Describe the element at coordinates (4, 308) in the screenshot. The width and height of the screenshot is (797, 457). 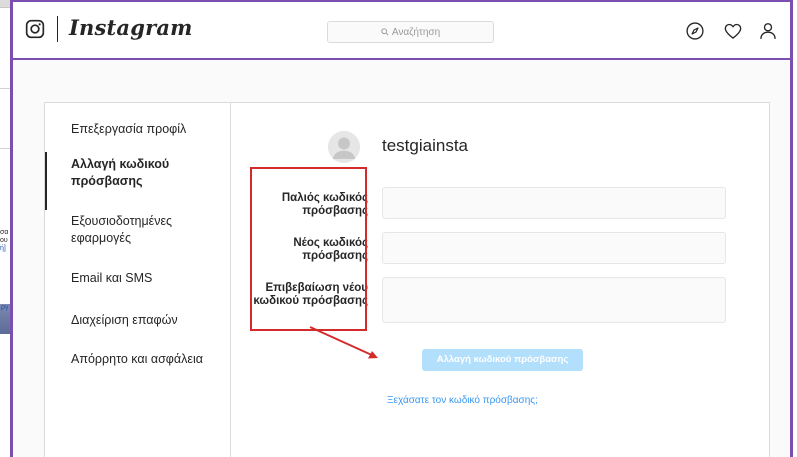
I see `background-link: ργ` at that location.